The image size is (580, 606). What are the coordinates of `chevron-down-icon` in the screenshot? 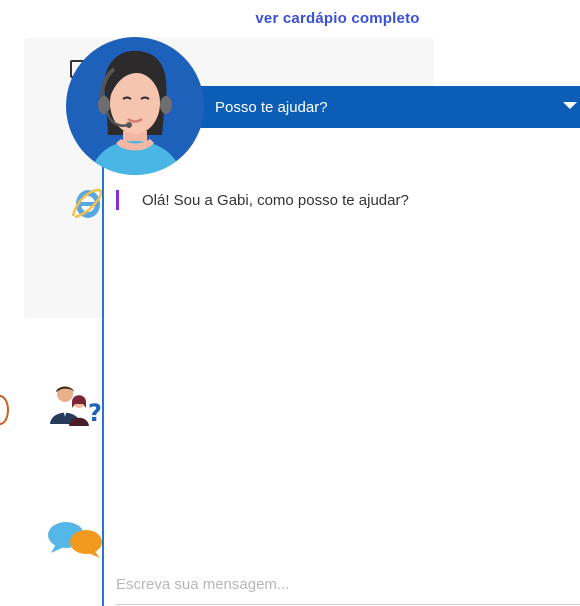 It's located at (570, 105).